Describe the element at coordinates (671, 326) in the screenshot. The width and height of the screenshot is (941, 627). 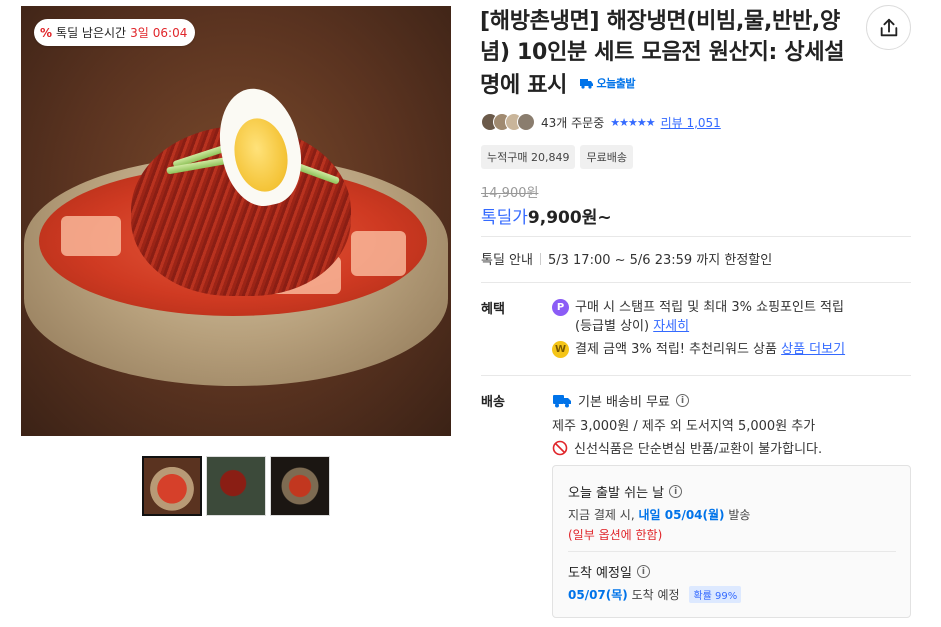
I see `benefit-detail-link: 자세히` at that location.